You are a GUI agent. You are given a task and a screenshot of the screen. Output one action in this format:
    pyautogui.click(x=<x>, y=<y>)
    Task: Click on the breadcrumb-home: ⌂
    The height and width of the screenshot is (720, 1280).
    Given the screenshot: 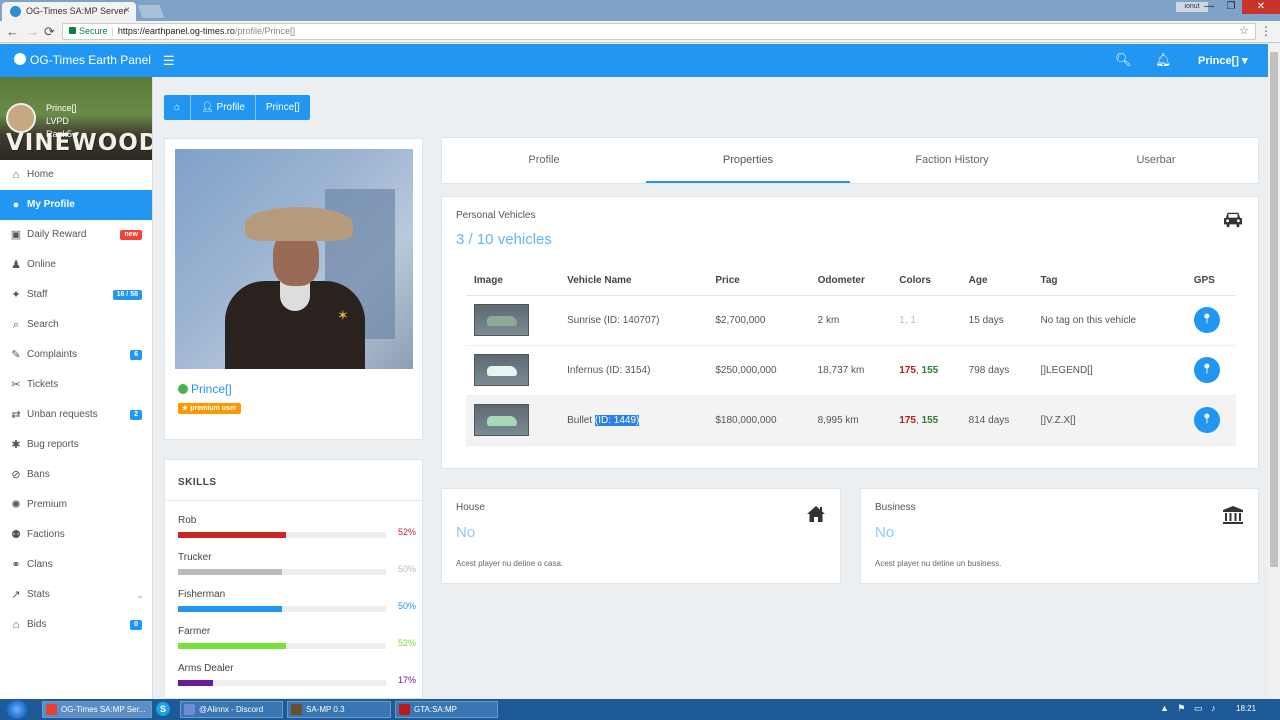 What is the action you would take?
    pyautogui.click(x=178, y=107)
    